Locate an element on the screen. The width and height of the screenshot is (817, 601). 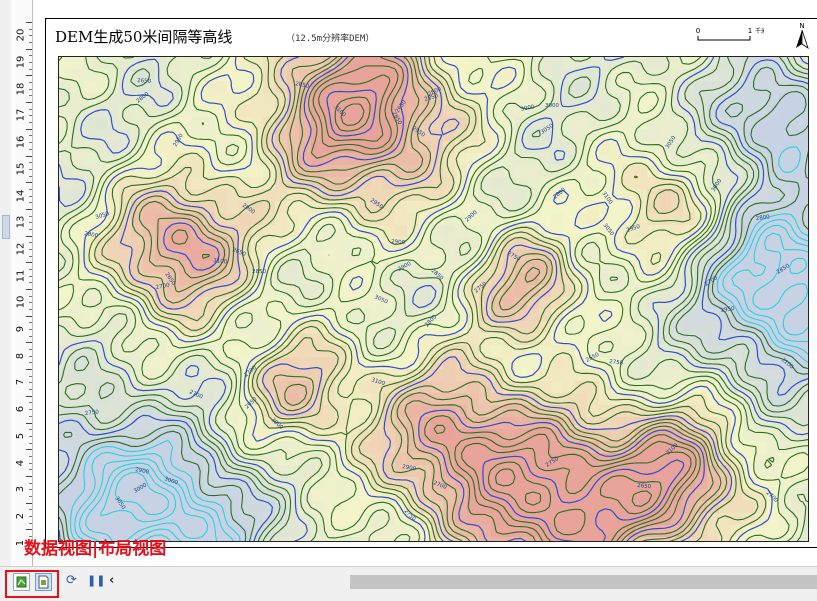
north-label: N is located at coordinates (801, 26).